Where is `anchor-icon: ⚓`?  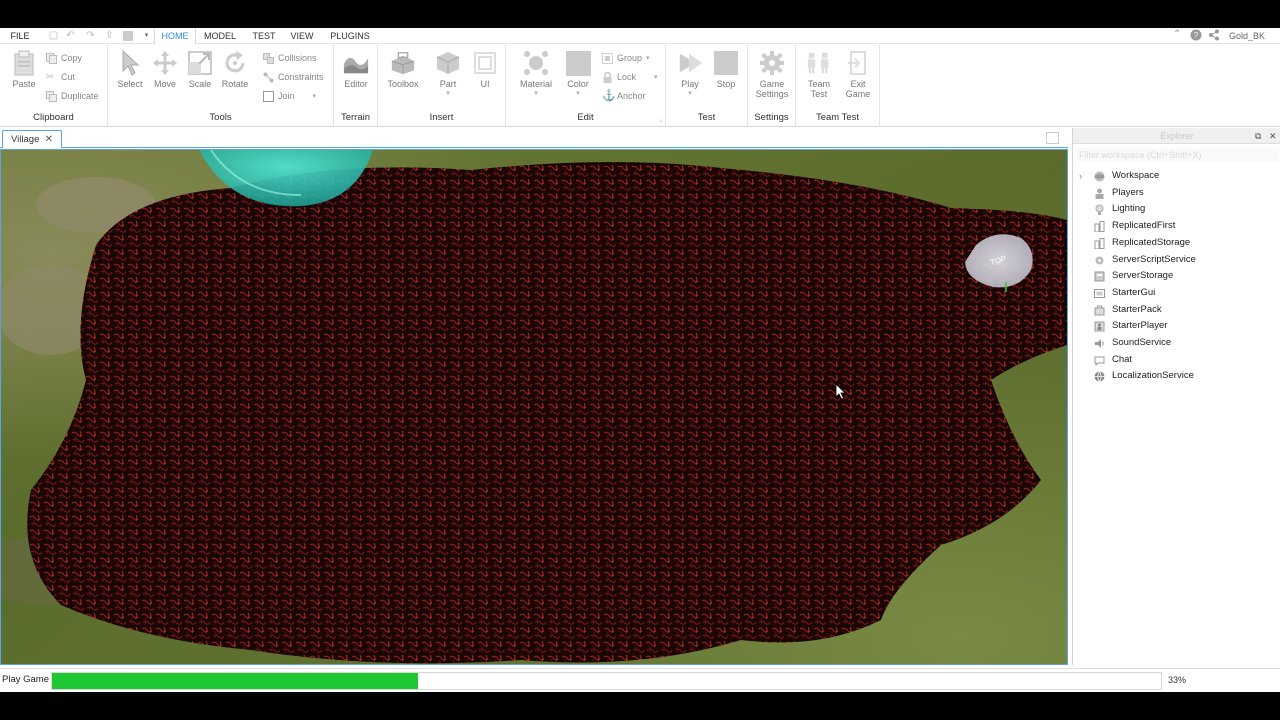 anchor-icon: ⚓ is located at coordinates (609, 95).